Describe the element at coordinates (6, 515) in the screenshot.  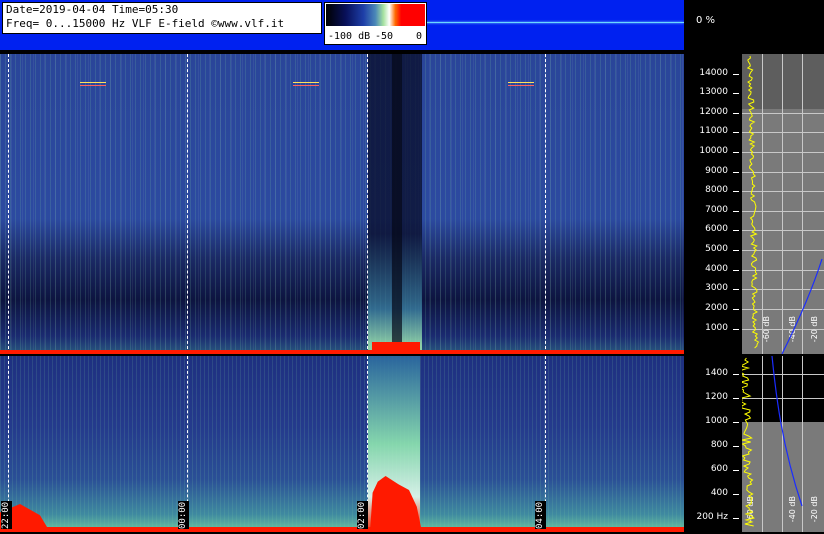
I see `time-label: 22:00` at that location.